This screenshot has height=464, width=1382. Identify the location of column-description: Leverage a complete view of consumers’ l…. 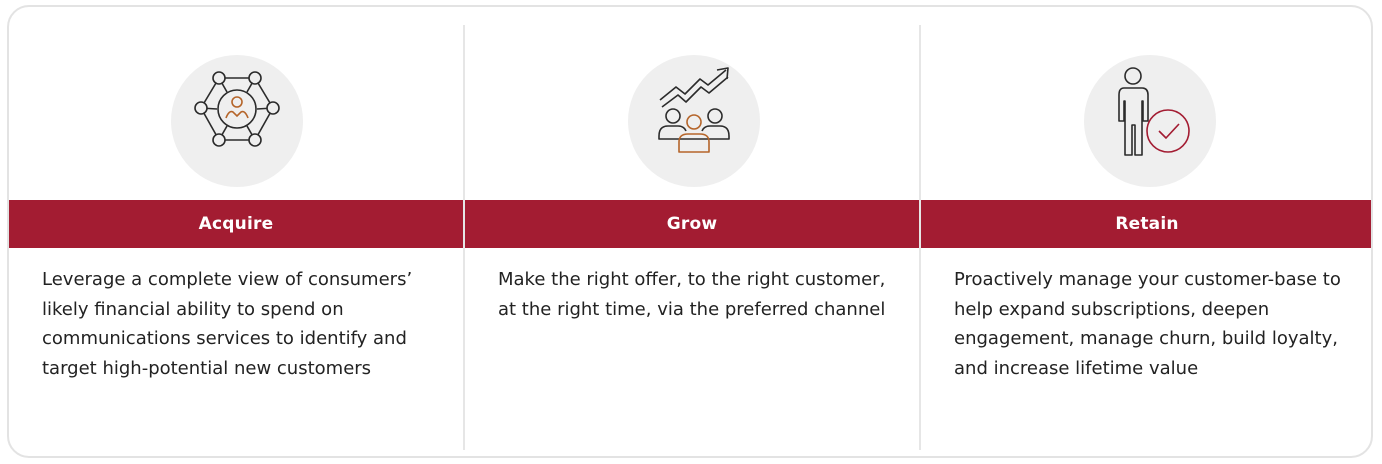
(227, 324).